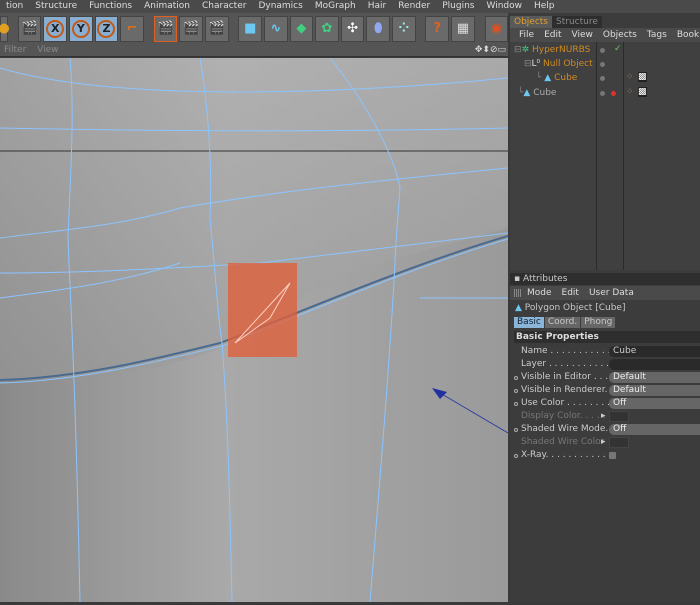 This screenshot has height=605, width=700. Describe the element at coordinates (525, 50) in the screenshot. I see `hypernurbs-icon: ✲` at that location.